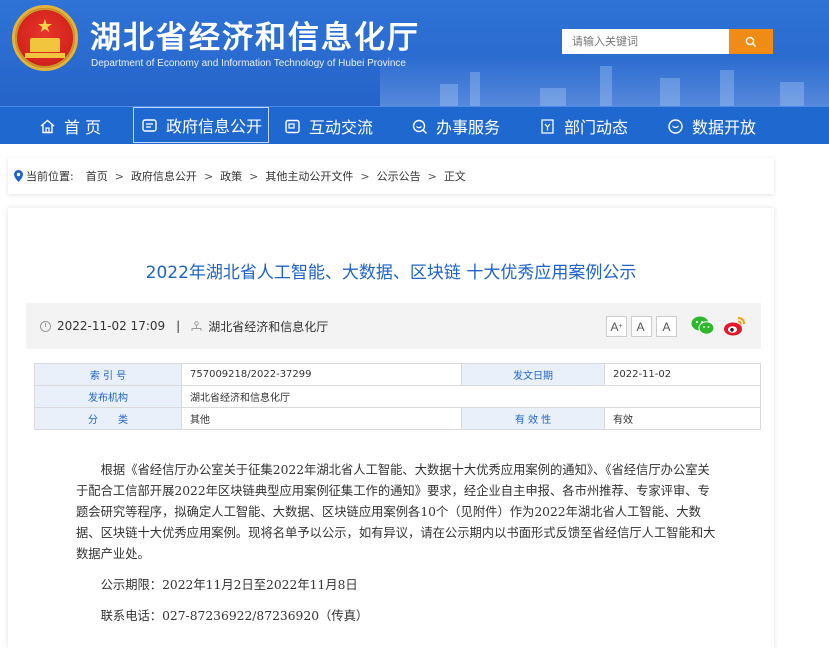  I want to click on search-button, so click(751, 41).